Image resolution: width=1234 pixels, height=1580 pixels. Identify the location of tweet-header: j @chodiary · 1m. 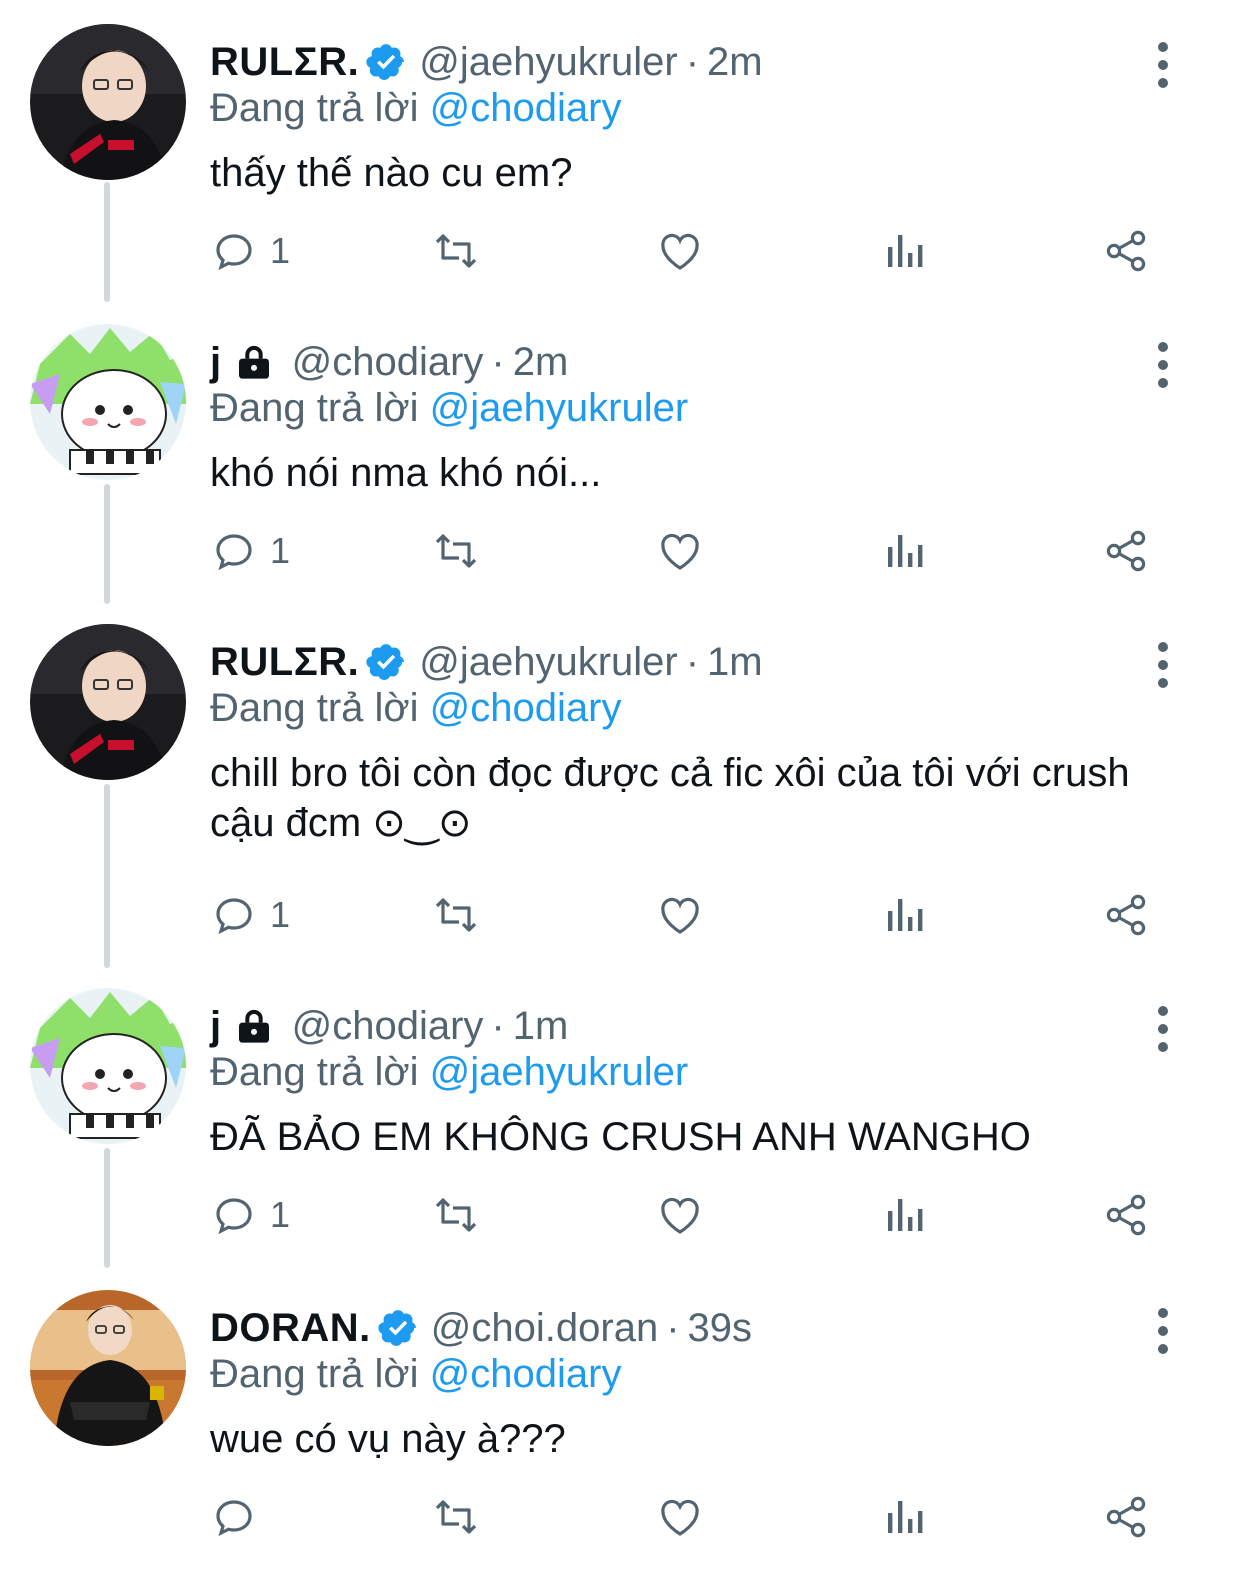
(389, 1026).